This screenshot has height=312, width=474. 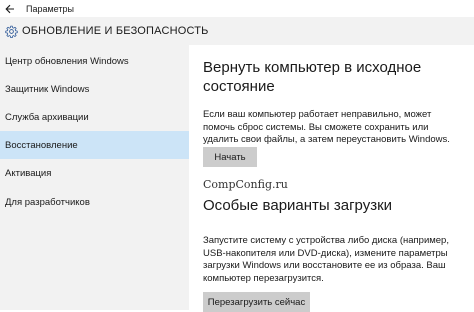 I want to click on title-bar: Параметры, so click(x=237, y=8).